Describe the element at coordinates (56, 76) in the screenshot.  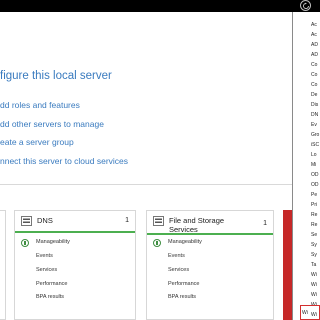
I see `welcome-heading: figure this local server` at that location.